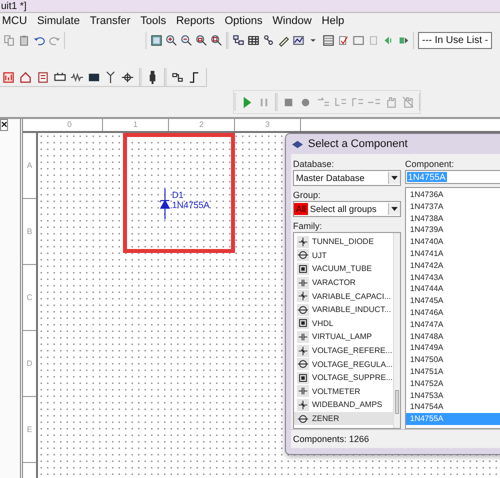 This screenshot has width=500, height=478. I want to click on menu-item: Transfer, so click(110, 21).